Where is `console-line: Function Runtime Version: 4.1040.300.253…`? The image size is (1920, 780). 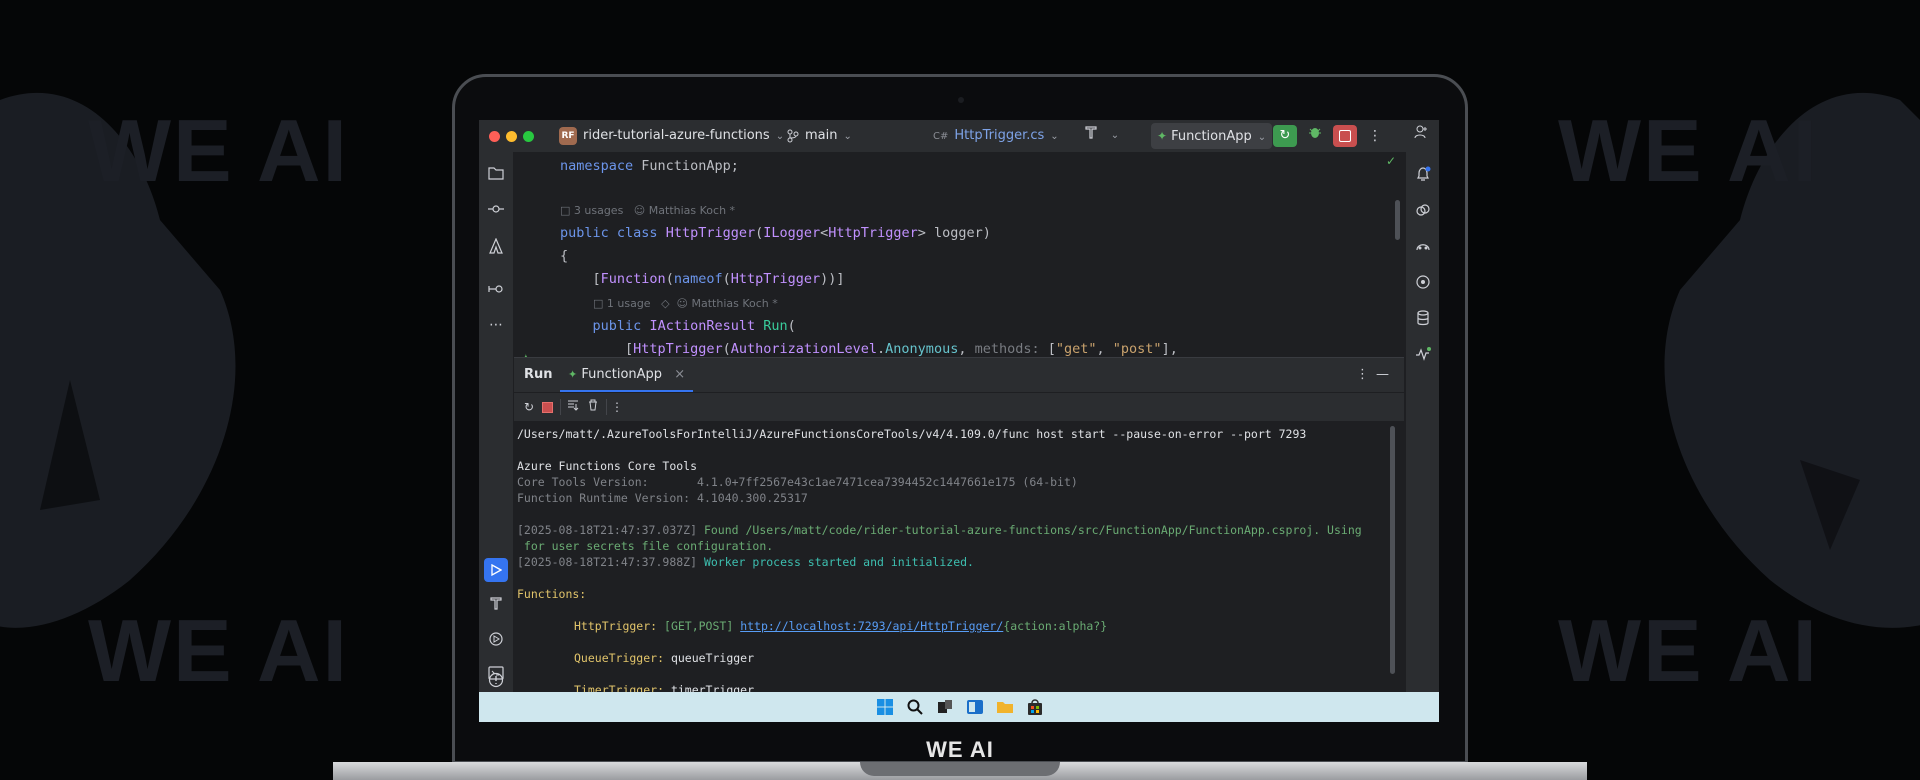
console-line: Function Runtime Version: 4.1040.300.253… is located at coordinates (662, 498).